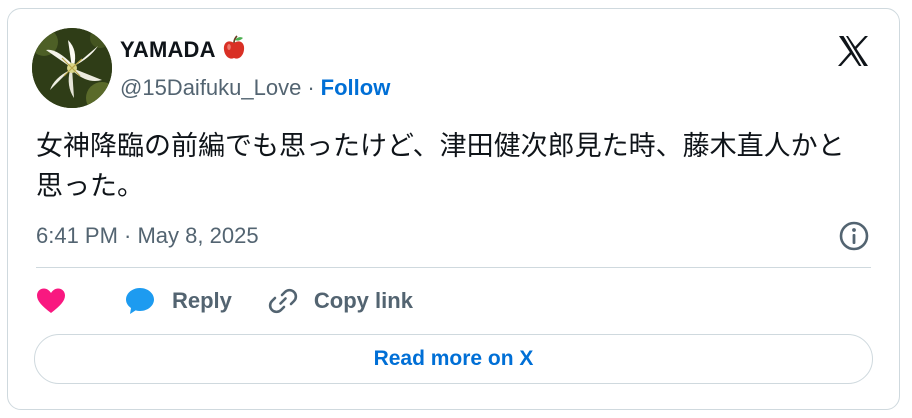  I want to click on copy-link-label: Copy link, so click(363, 300).